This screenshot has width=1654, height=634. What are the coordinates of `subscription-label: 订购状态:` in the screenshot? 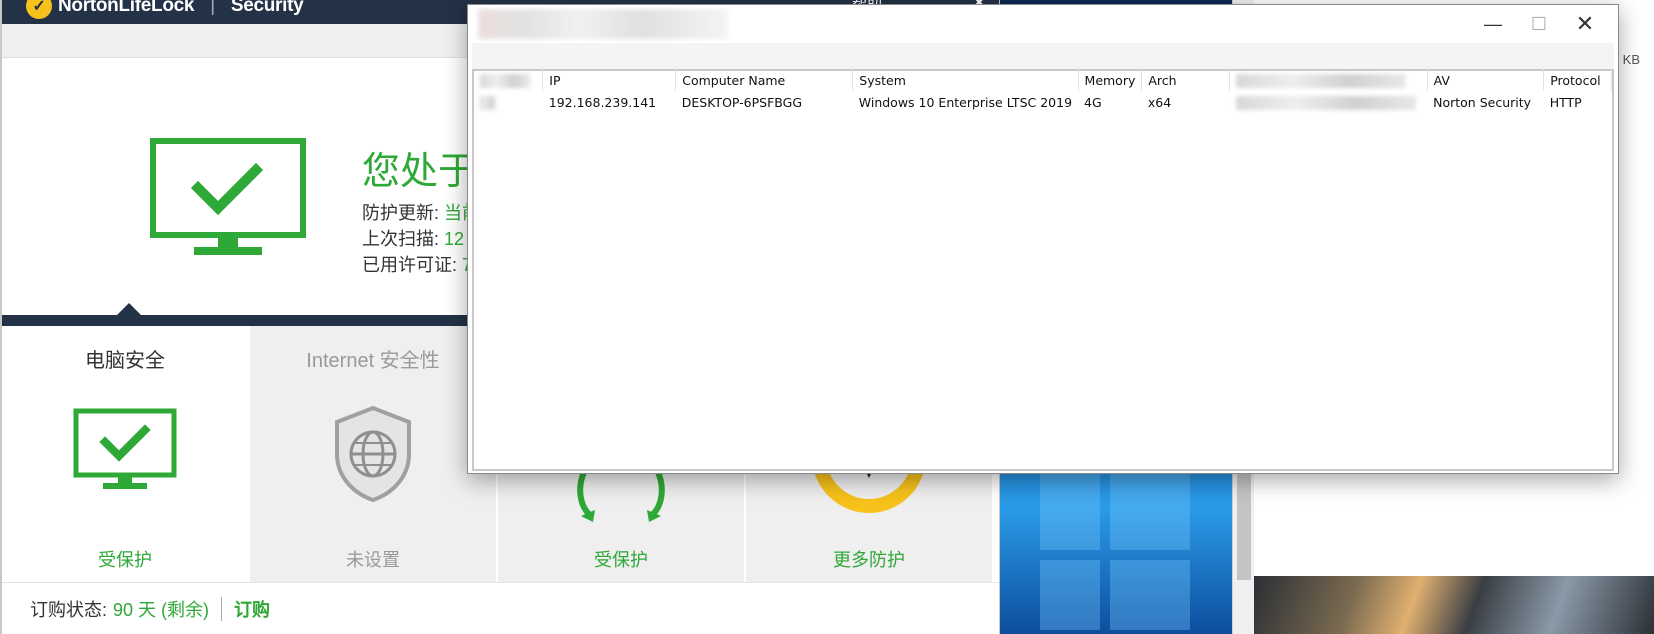 It's located at (69, 609).